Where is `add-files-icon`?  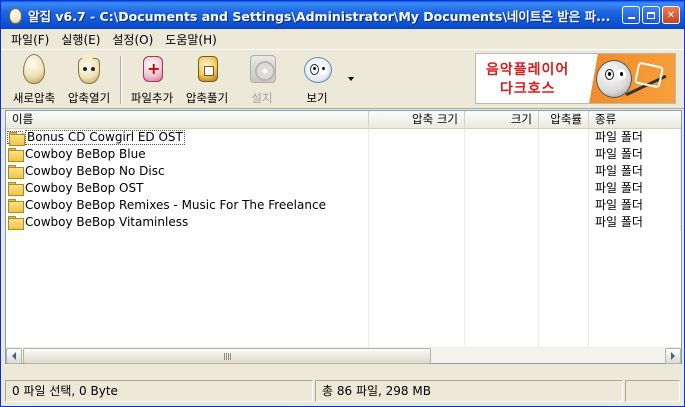 add-files-icon is located at coordinates (153, 69).